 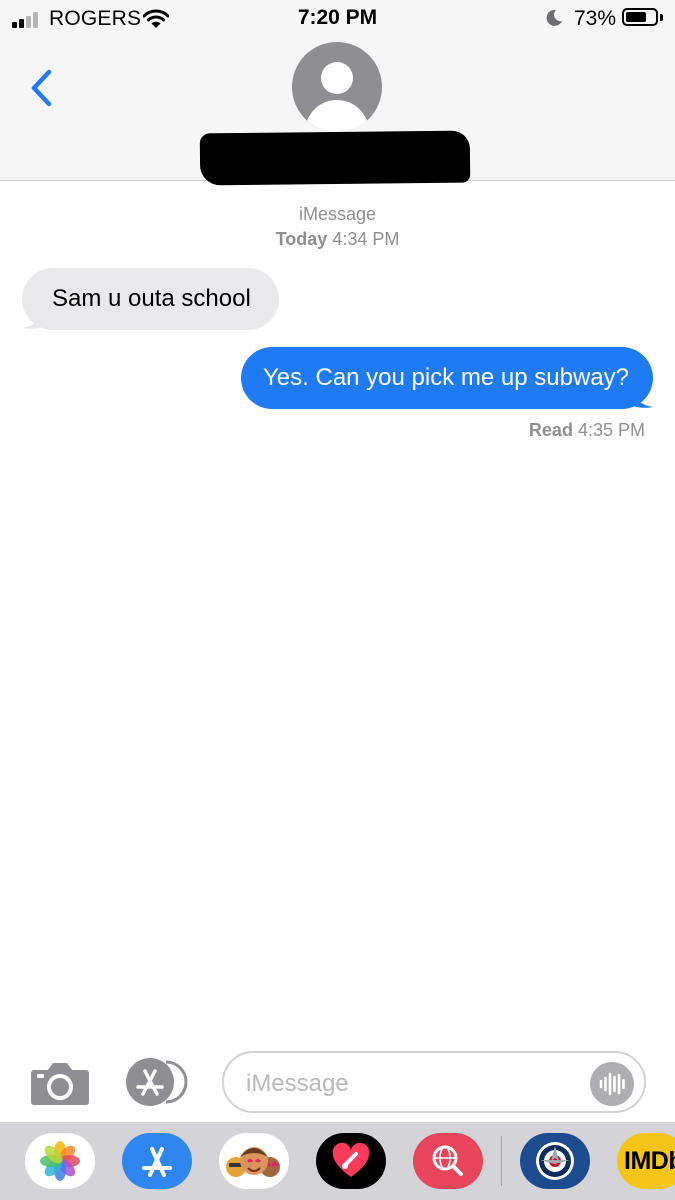 I want to click on read-receipt-label: Read, so click(x=550, y=430).